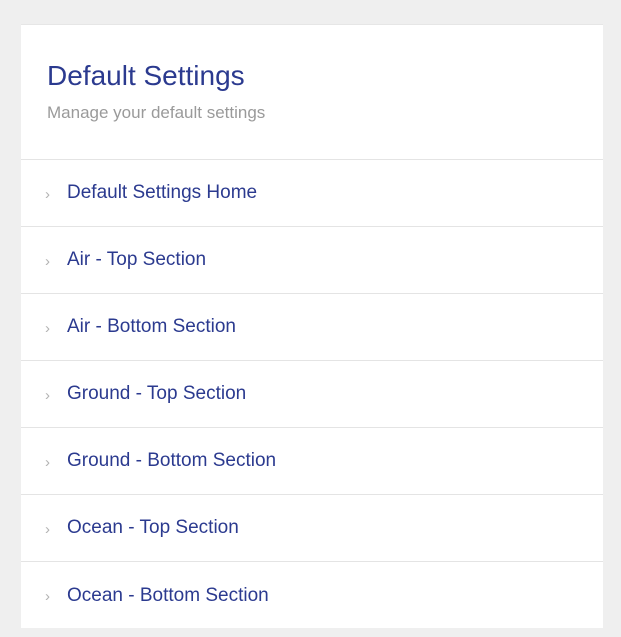 The image size is (621, 637). Describe the element at coordinates (312, 193) in the screenshot. I see `nav-item-default-settings-home: › Default Settings Home` at that location.